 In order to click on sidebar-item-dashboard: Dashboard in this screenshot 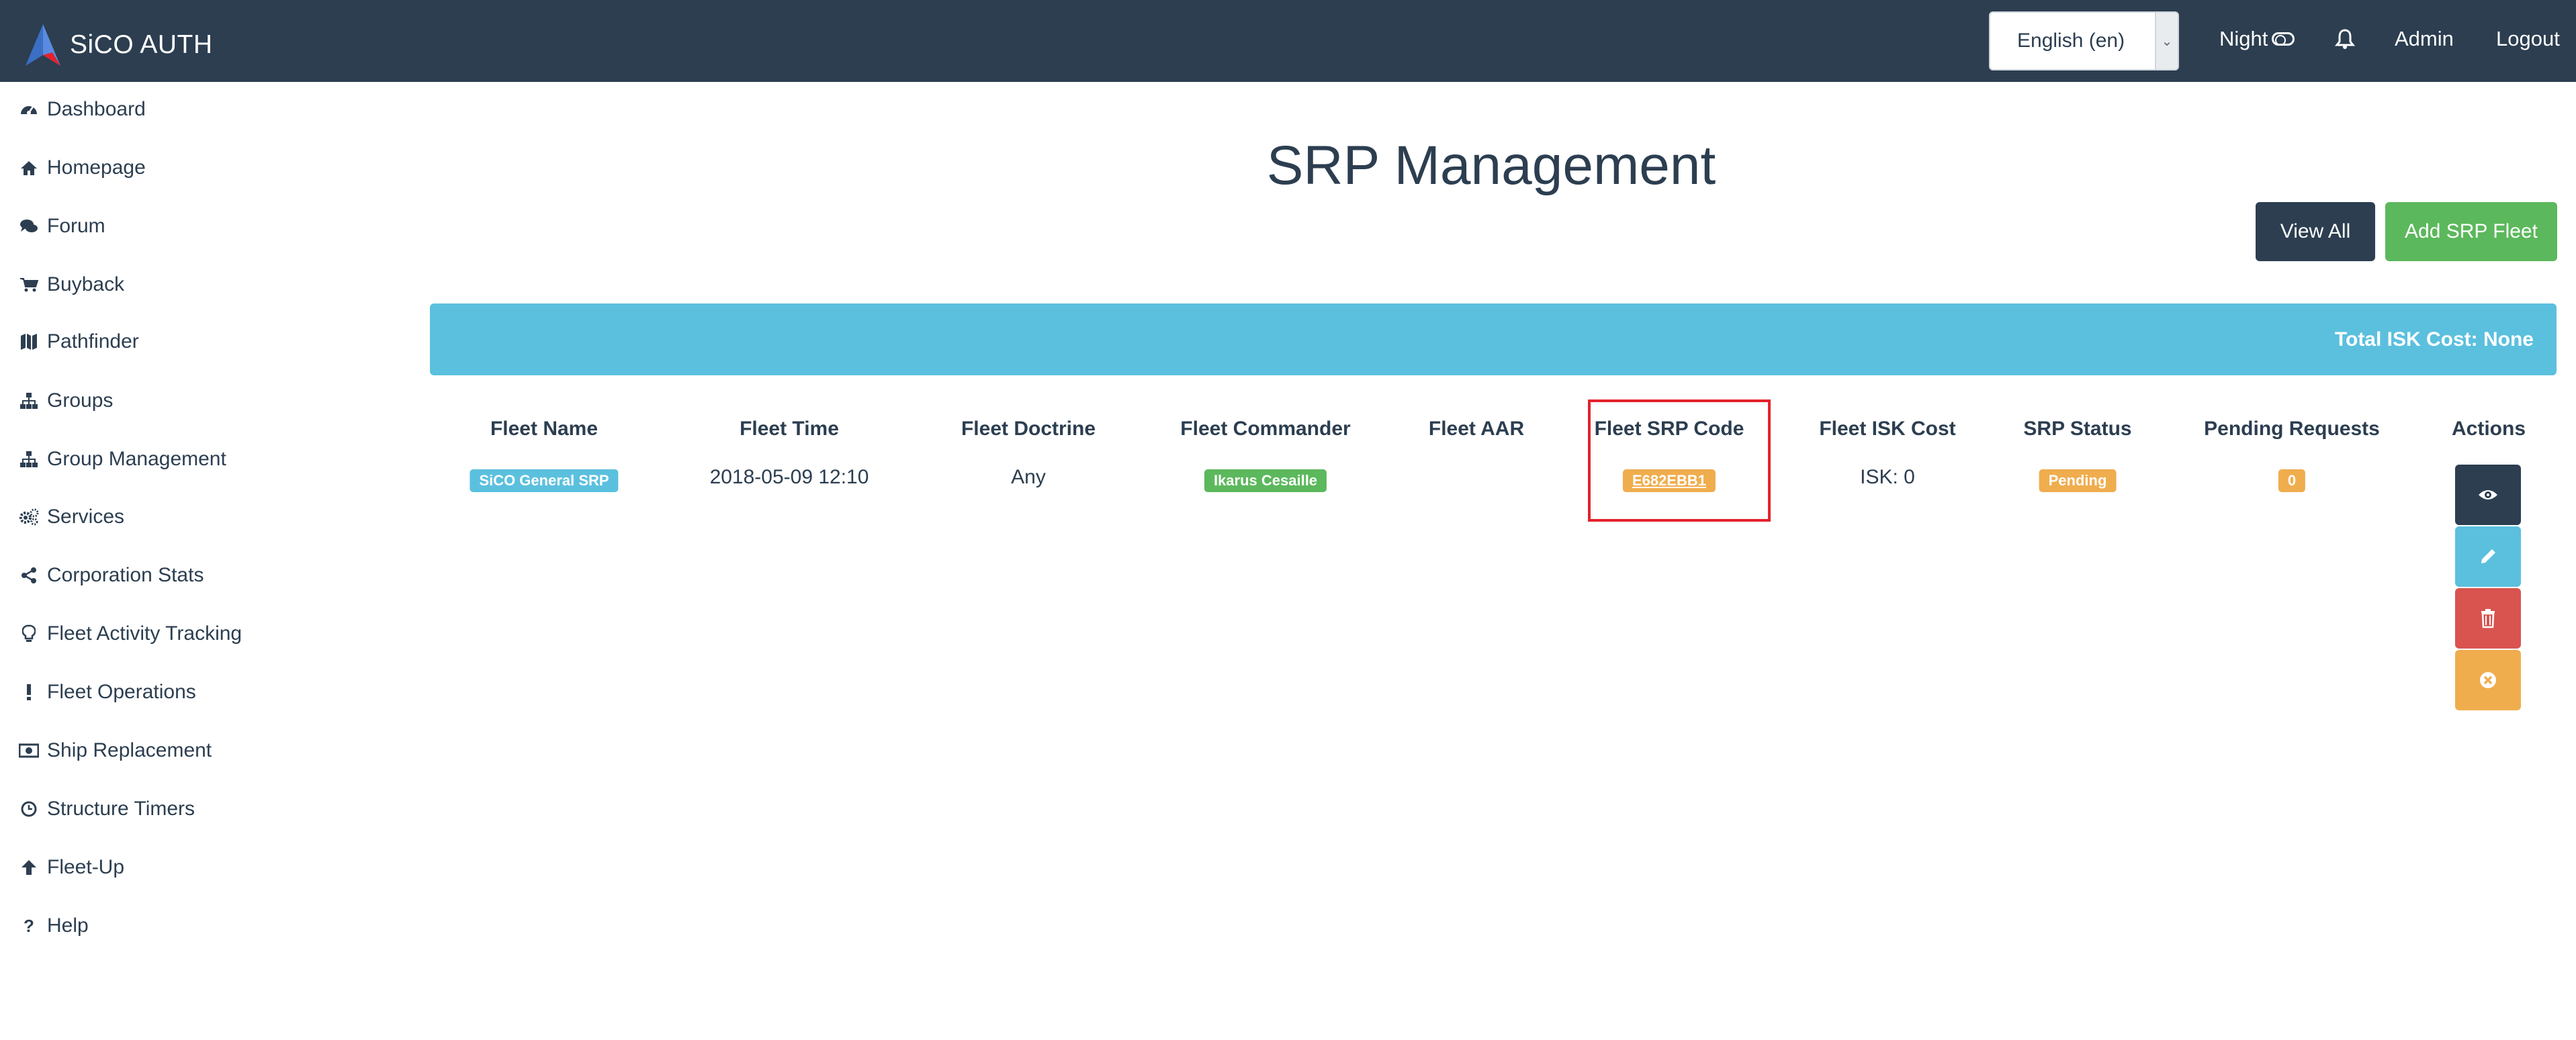, I will do `click(83, 109)`.